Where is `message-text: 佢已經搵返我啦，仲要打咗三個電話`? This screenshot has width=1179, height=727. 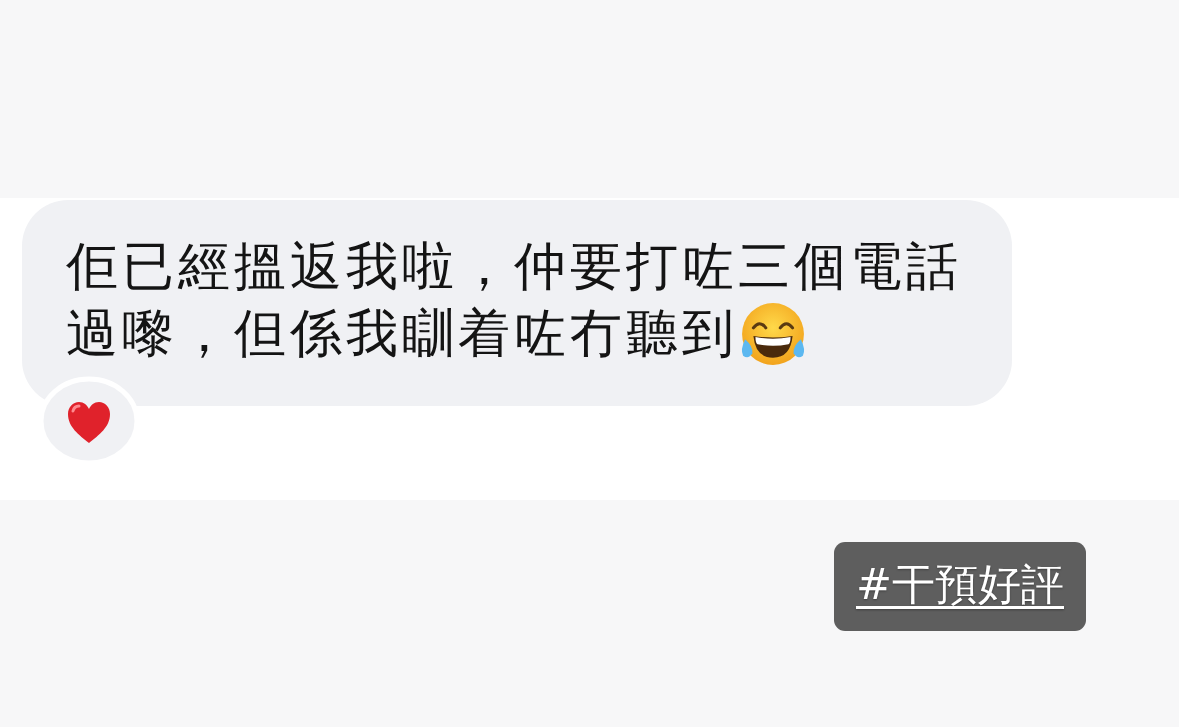 message-text: 佢已經搵返我啦，仲要打咗三個電話 is located at coordinates (514, 266).